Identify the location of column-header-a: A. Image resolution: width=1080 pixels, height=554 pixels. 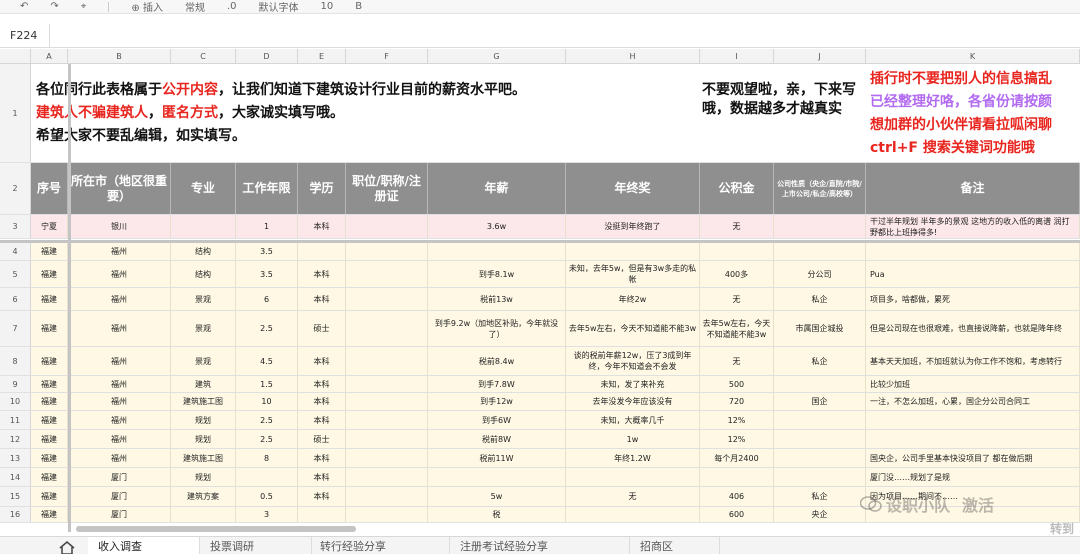
(49, 56).